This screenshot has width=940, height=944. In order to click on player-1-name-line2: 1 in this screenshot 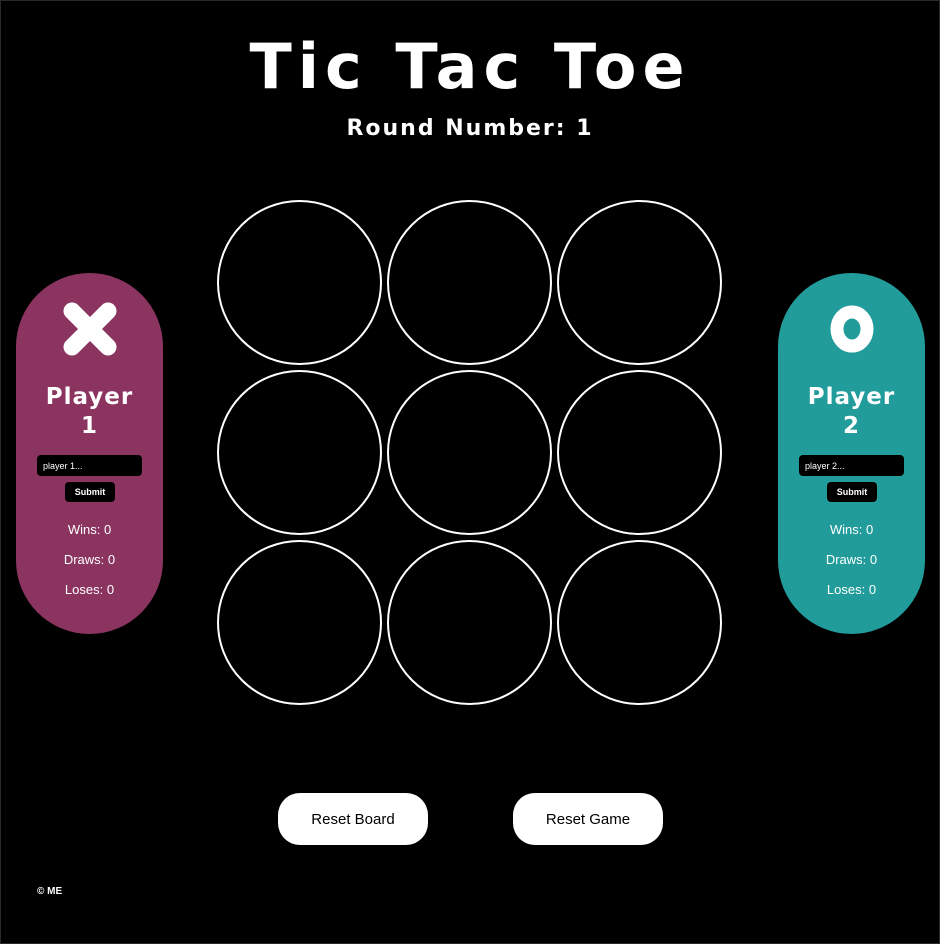, I will do `click(89, 426)`.